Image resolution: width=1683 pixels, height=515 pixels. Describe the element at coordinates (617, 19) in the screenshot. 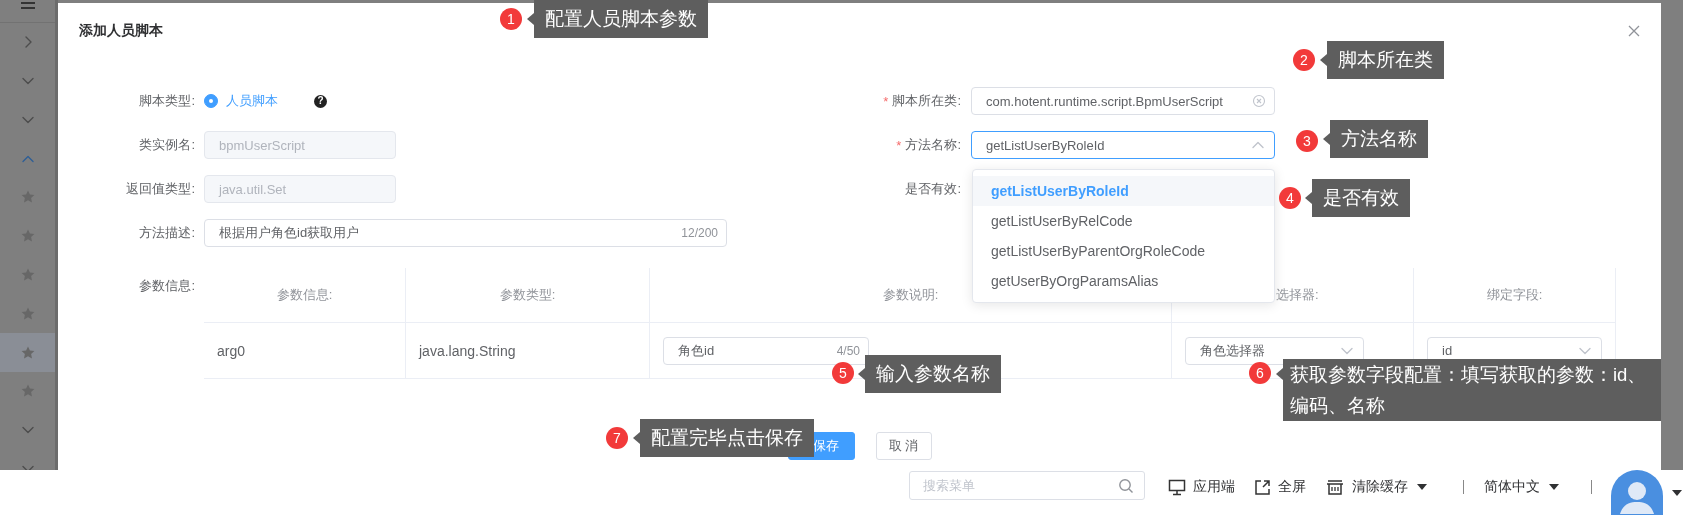

I see `annotation-tooltip: 配置人员脚本参数` at that location.